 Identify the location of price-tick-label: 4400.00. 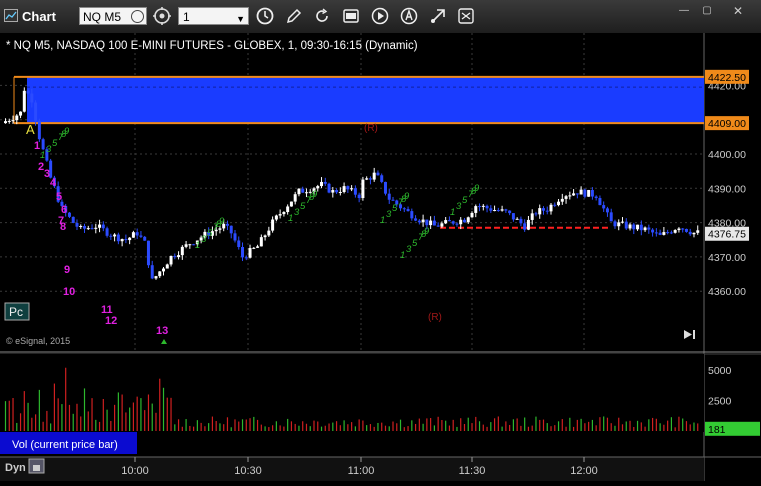
(727, 155).